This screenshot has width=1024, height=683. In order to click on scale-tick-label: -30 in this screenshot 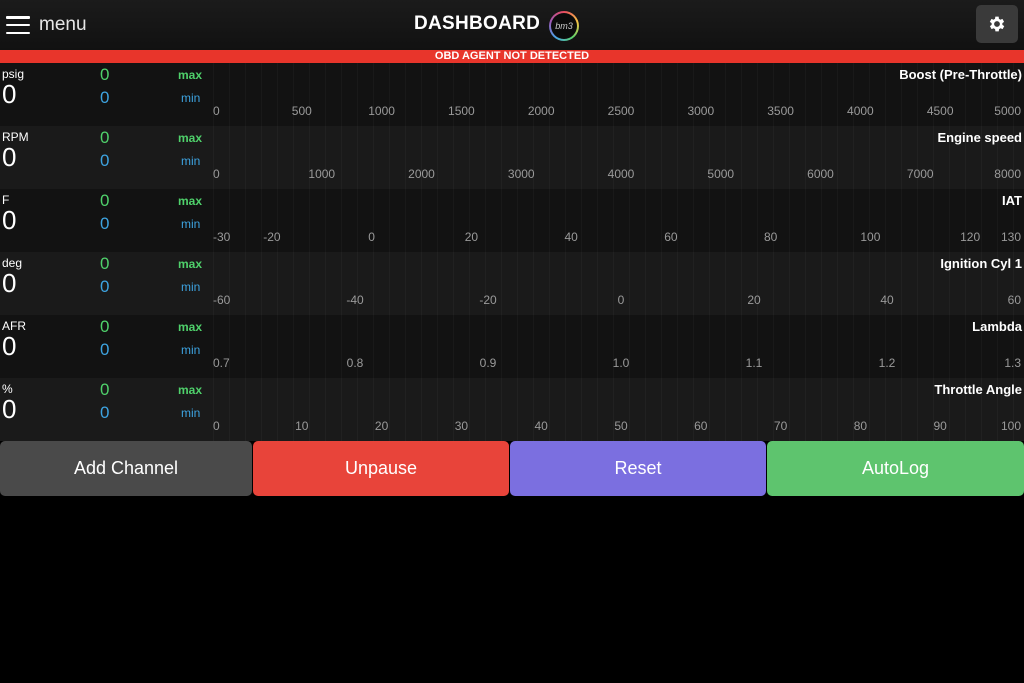, I will do `click(222, 237)`.